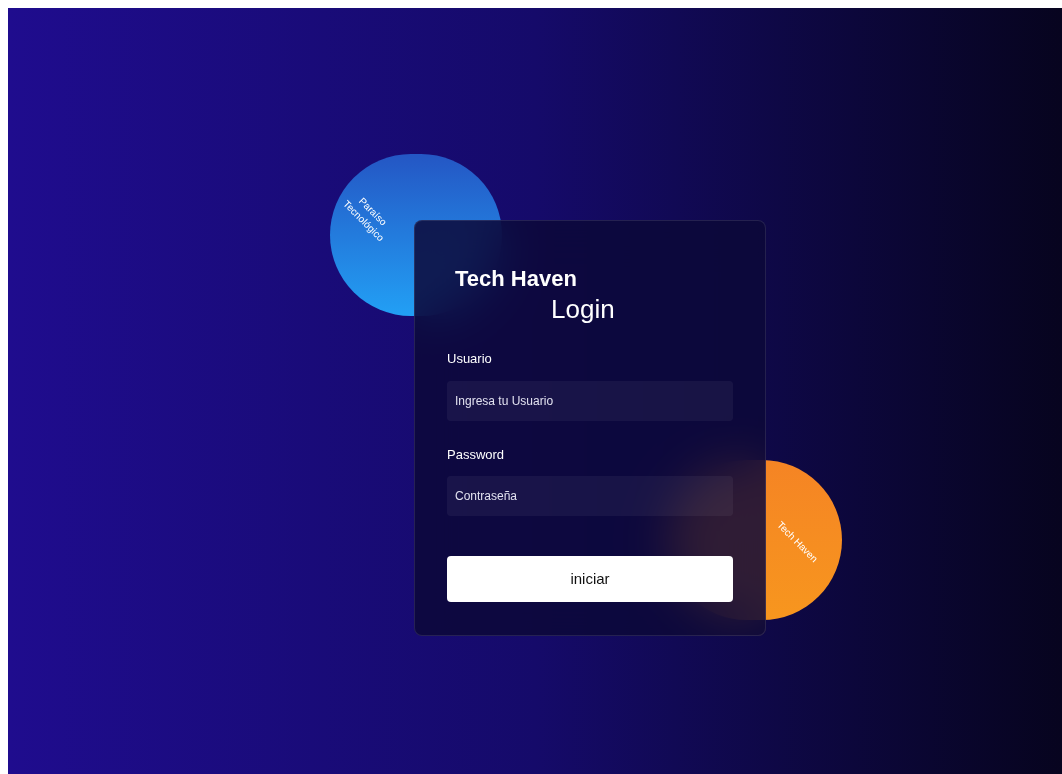 This screenshot has width=1062, height=774. I want to click on field-label: Usuario, so click(470, 359).